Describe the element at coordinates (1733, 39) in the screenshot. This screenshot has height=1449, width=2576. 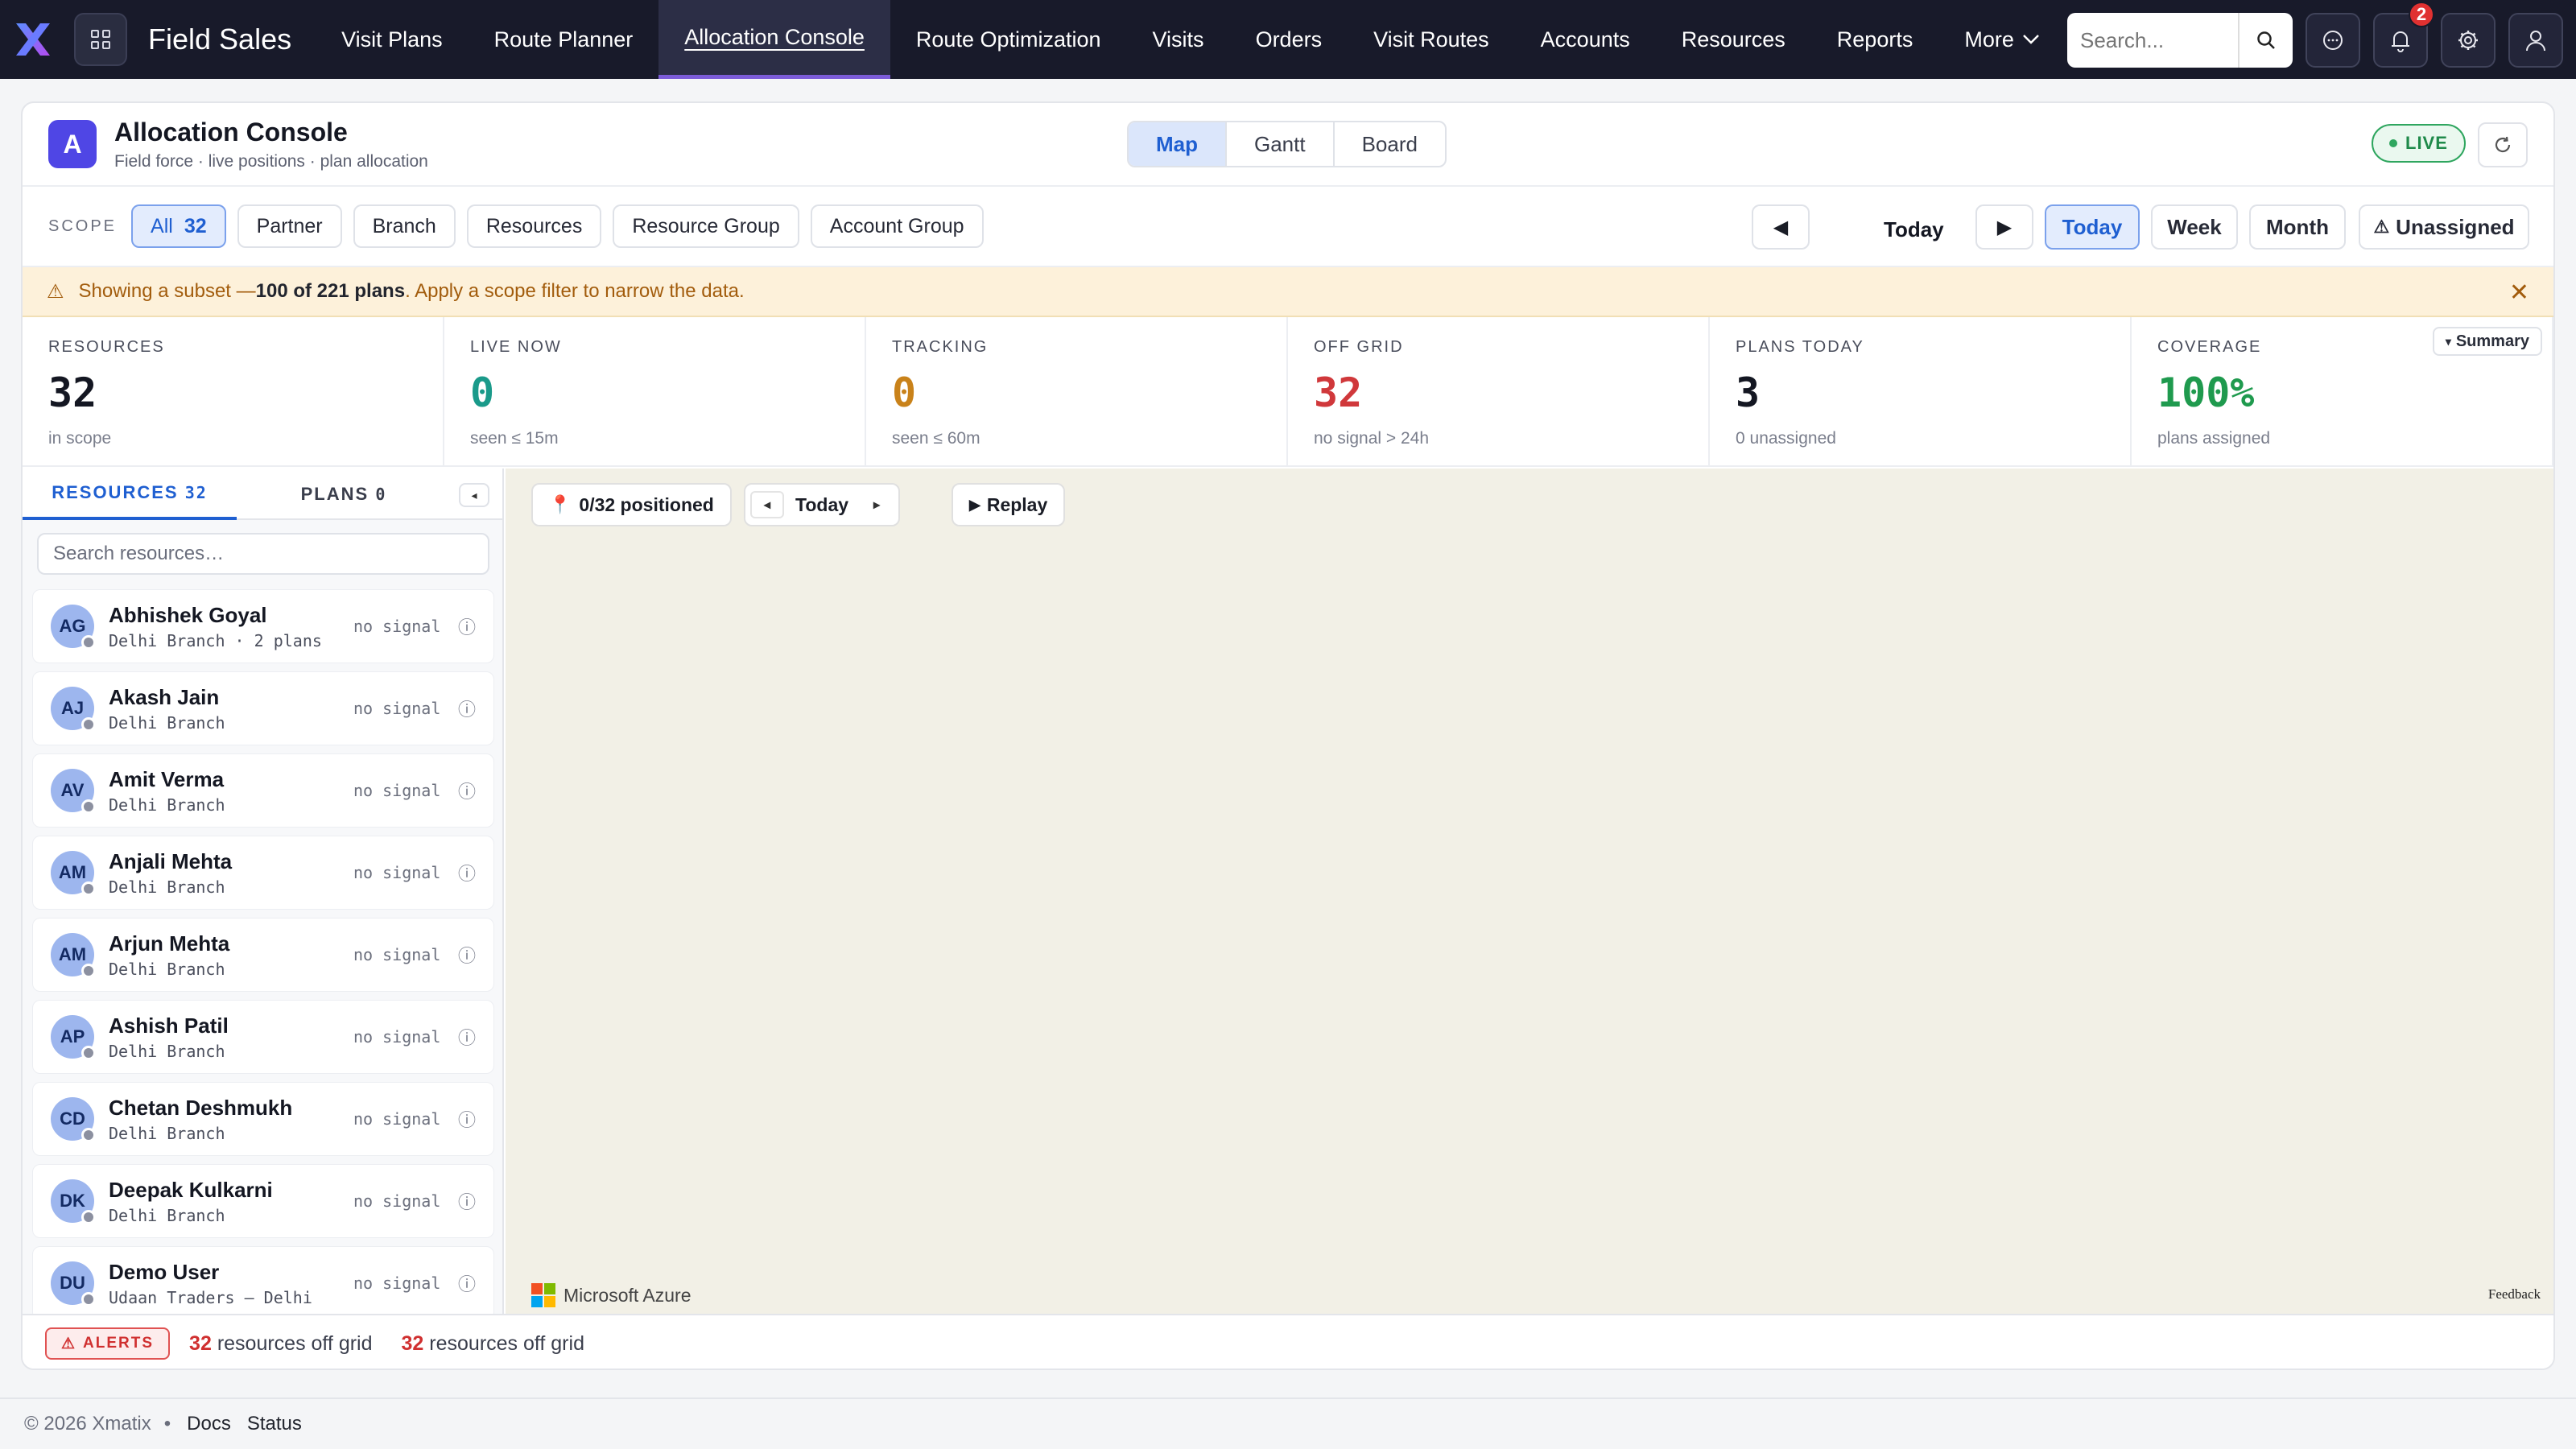
I see `nav-resources: Resources` at that location.